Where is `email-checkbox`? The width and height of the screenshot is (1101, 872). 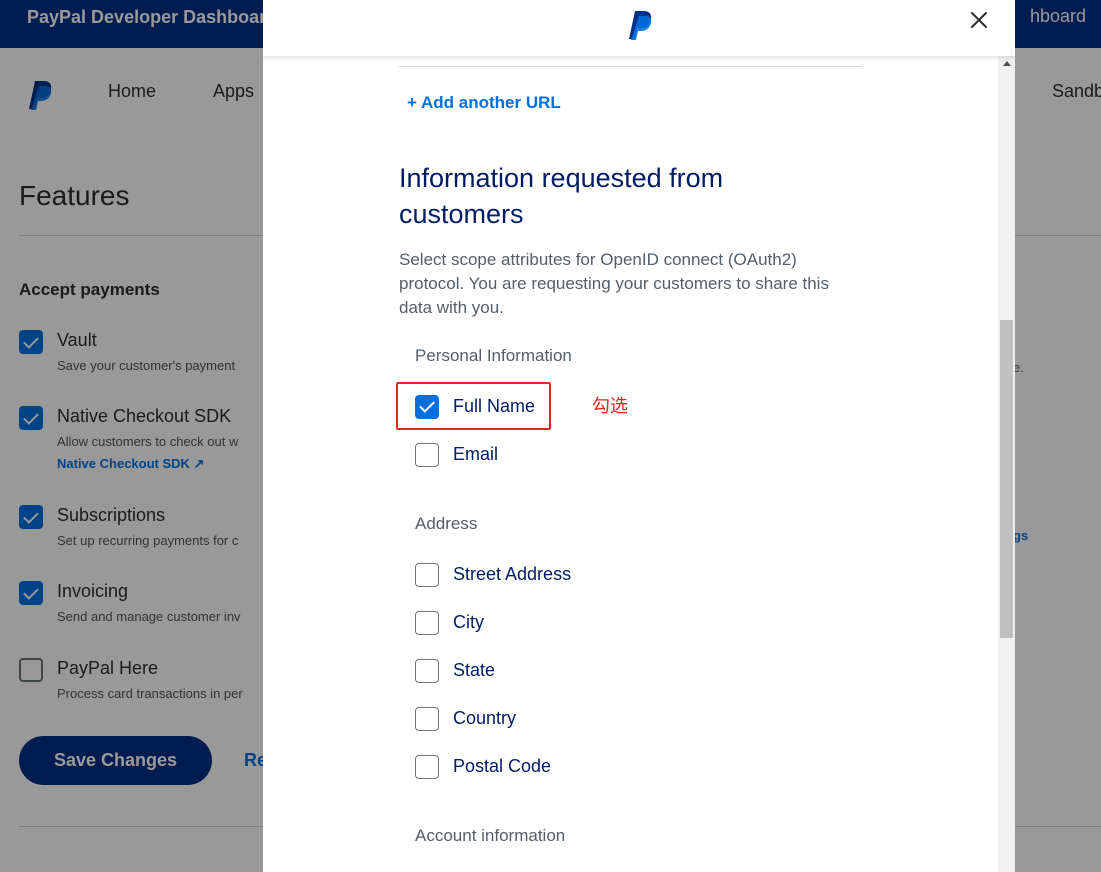 email-checkbox is located at coordinates (427, 455).